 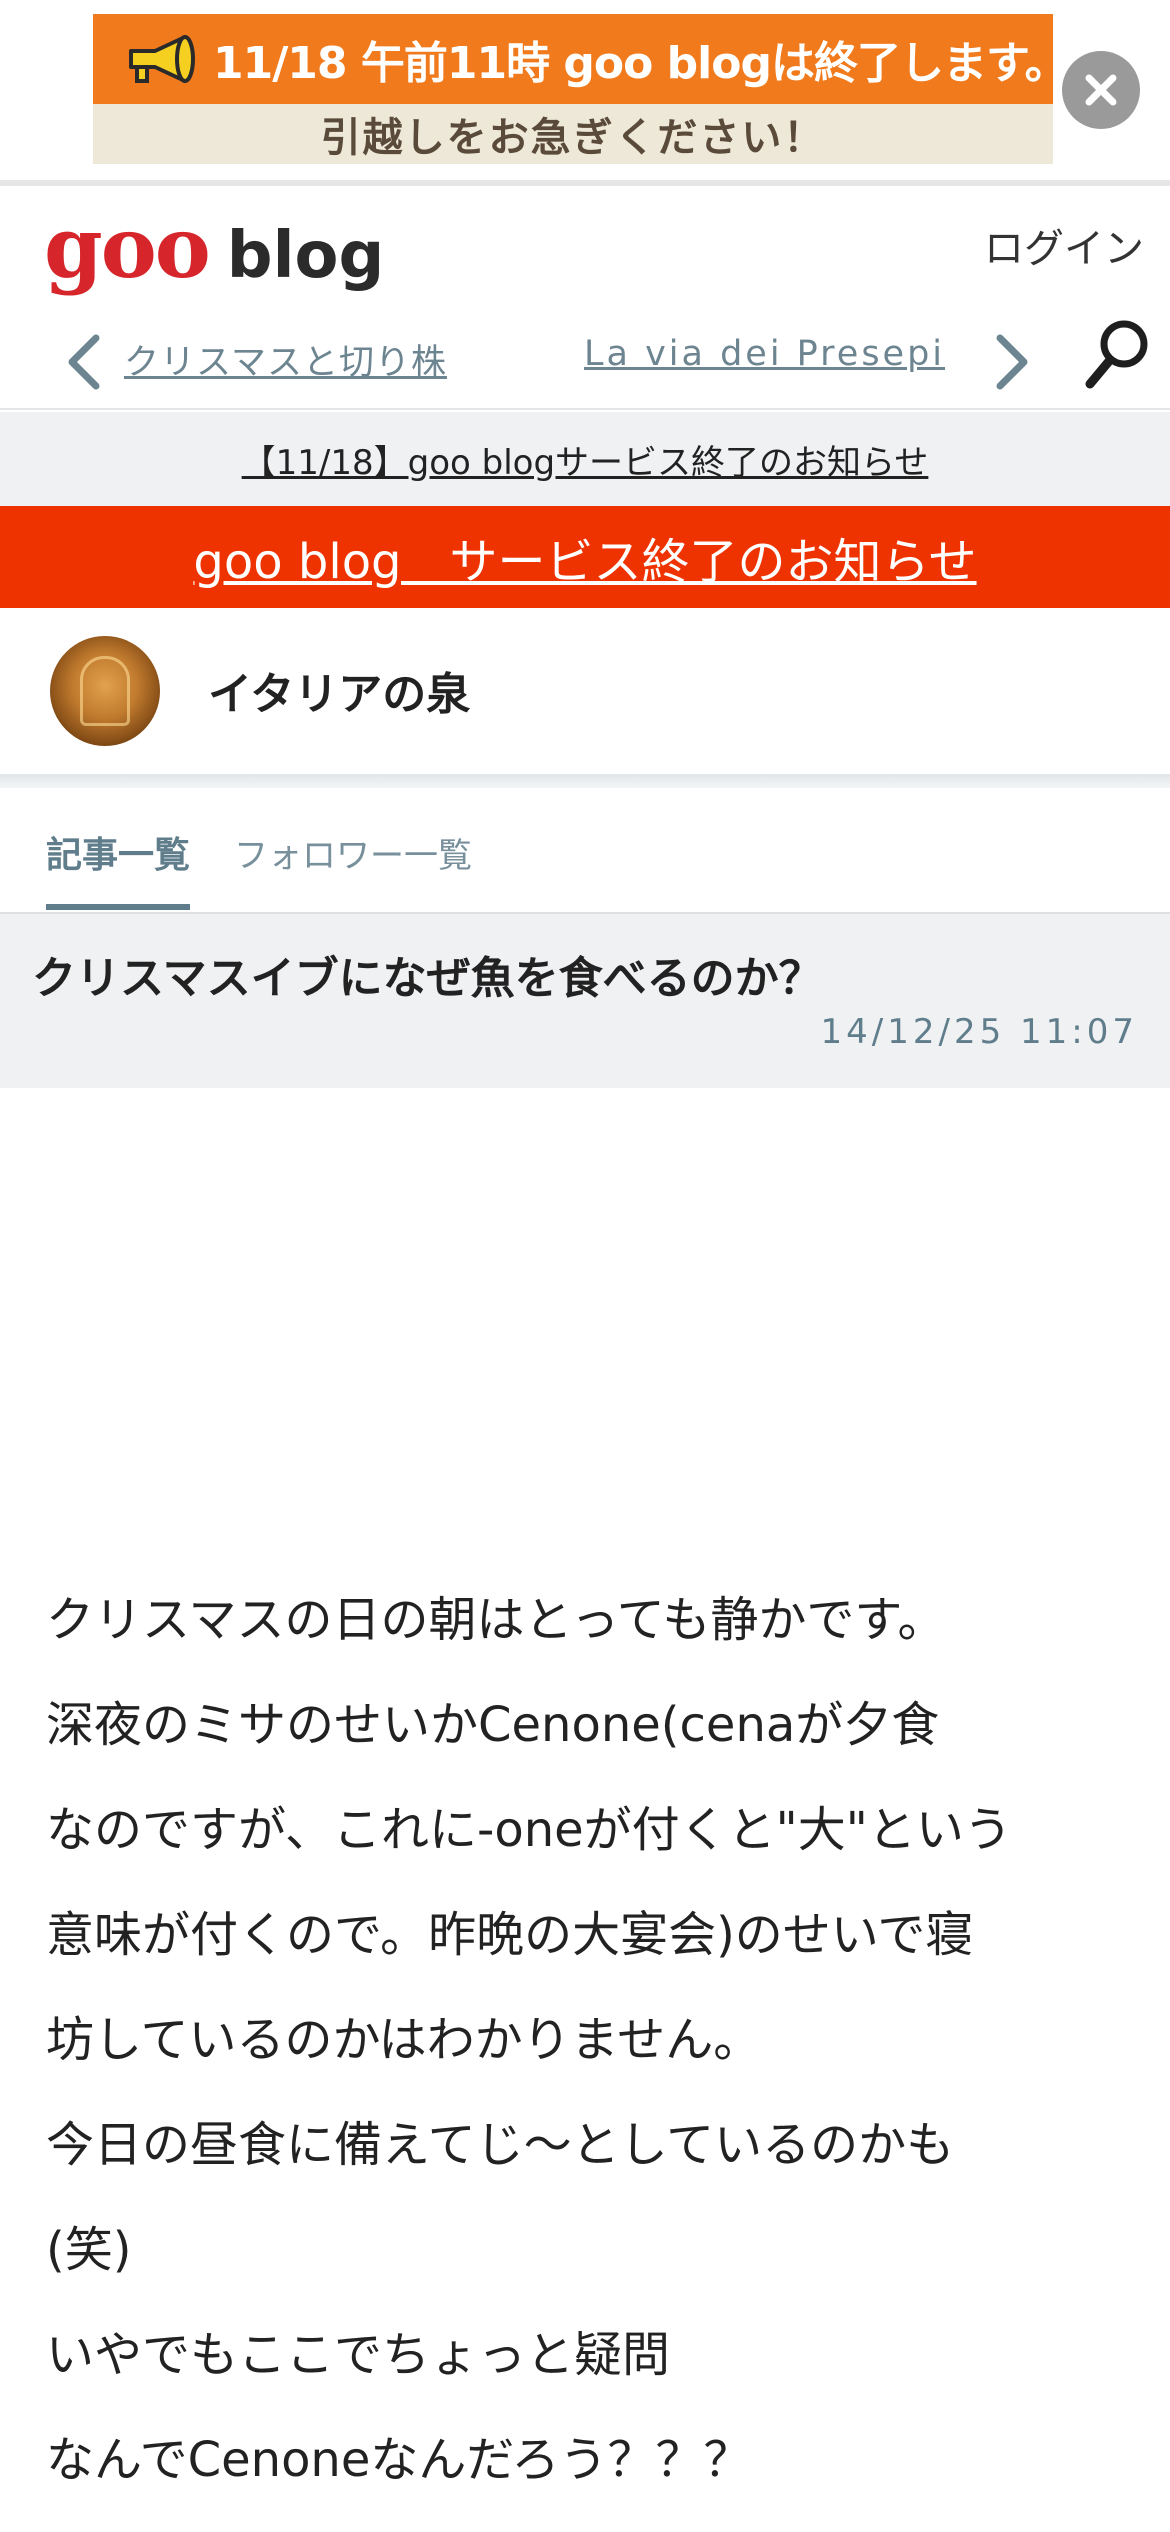 What do you see at coordinates (510, 1935) in the screenshot?
I see `article-line: 意味が付くので。昨晩の大宴会)のせいで寝` at bounding box center [510, 1935].